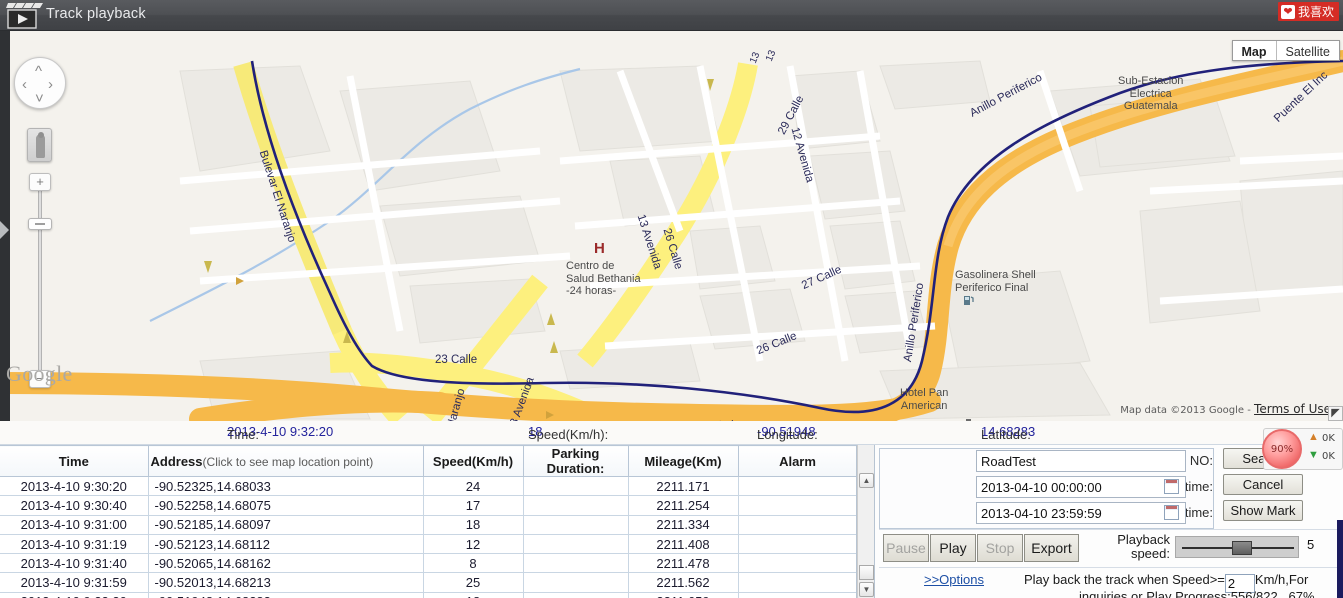 Image resolution: width=1343 pixels, height=598 pixels. What do you see at coordinates (286, 486) in the screenshot?
I see `cell-address: -90.52325,14.68033` at bounding box center [286, 486].